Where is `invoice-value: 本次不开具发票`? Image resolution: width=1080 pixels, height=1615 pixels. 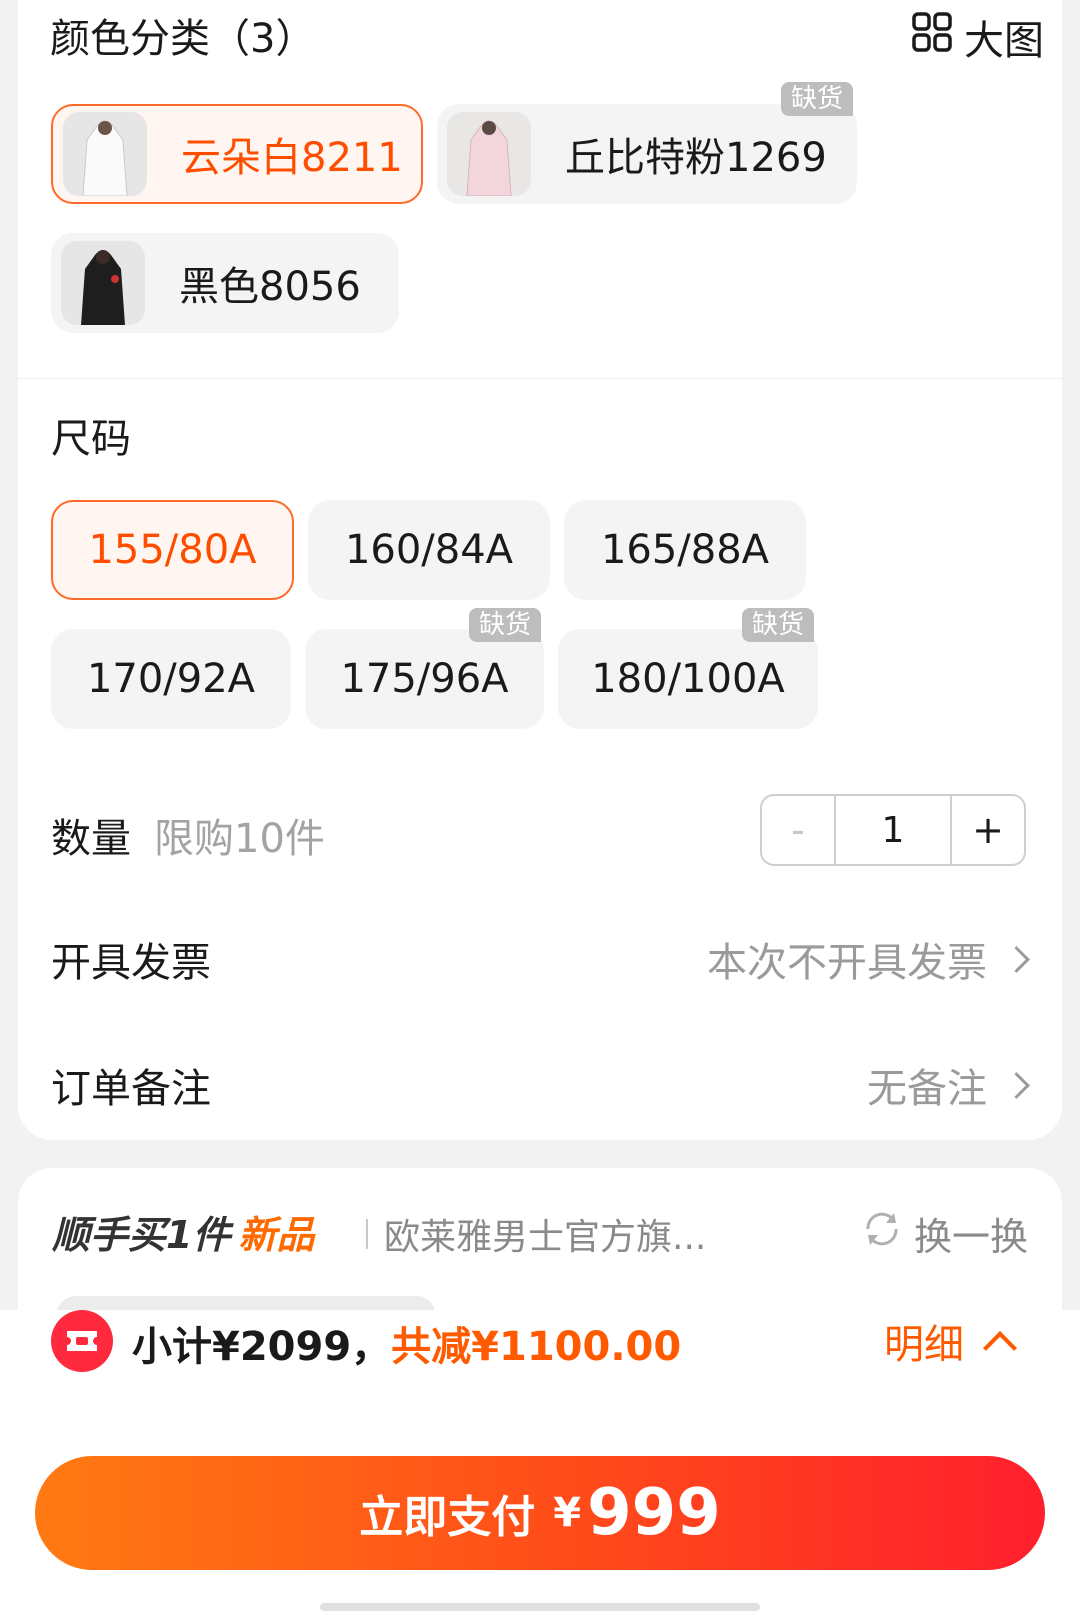
invoice-value: 本次不开具发票 is located at coordinates (847, 963).